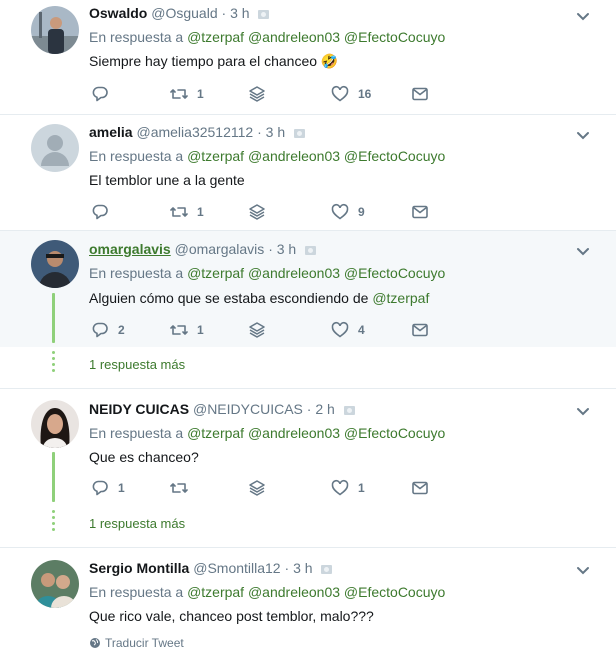 The image size is (616, 660). Describe the element at coordinates (136, 156) in the screenshot. I see `reply-prefix: En respuesta a` at that location.